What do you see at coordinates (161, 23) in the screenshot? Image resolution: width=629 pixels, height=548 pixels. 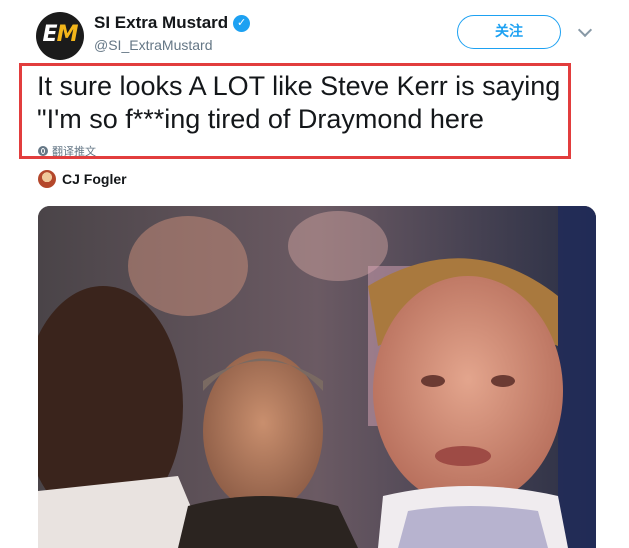 I see `display-name: SI Extra Mustard` at bounding box center [161, 23].